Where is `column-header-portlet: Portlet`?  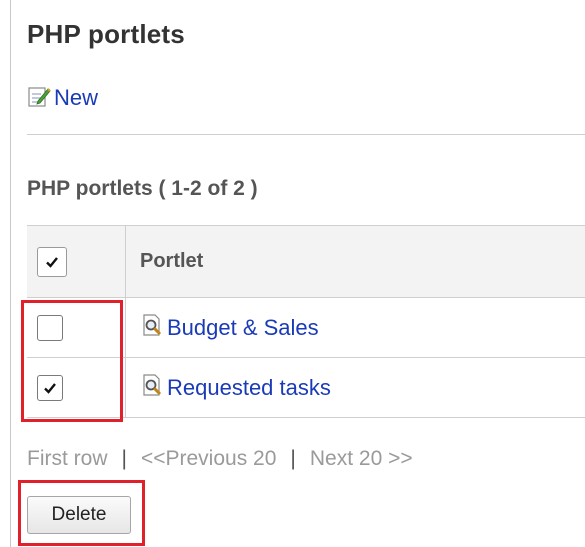
column-header-portlet: Portlet is located at coordinates (355, 261).